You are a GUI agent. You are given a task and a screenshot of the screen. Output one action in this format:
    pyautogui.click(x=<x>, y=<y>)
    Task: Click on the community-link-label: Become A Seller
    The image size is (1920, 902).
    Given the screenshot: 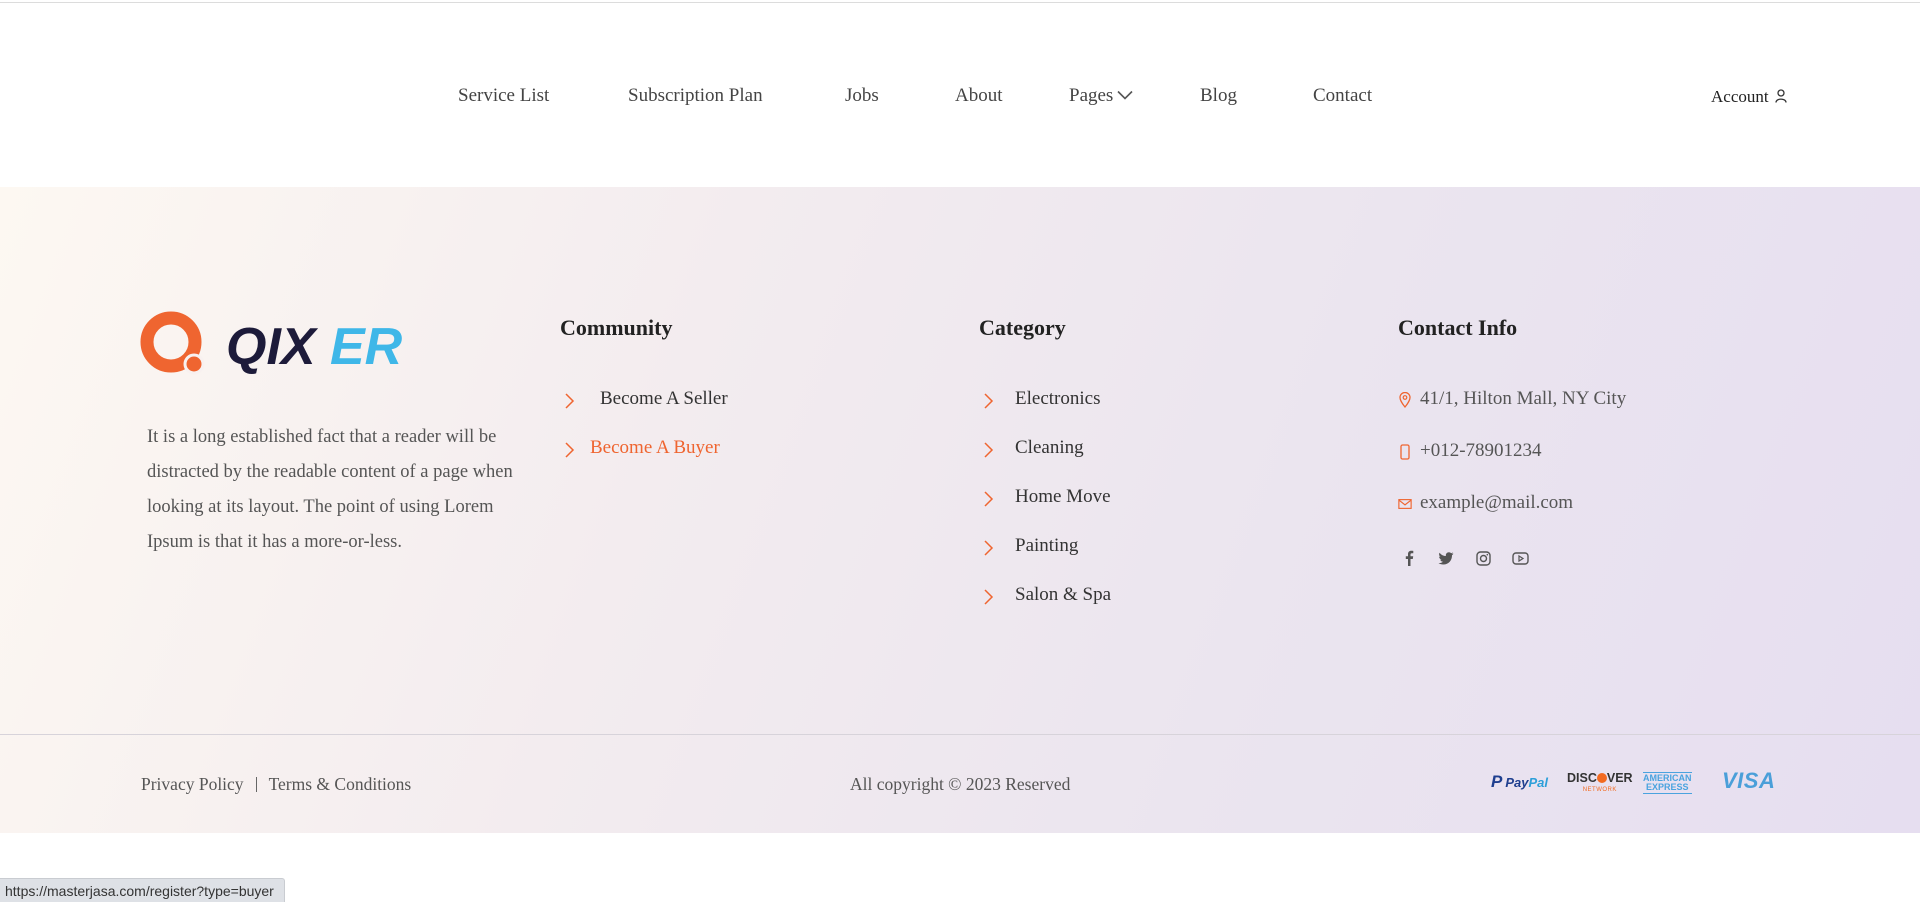 What is the action you would take?
    pyautogui.click(x=664, y=398)
    